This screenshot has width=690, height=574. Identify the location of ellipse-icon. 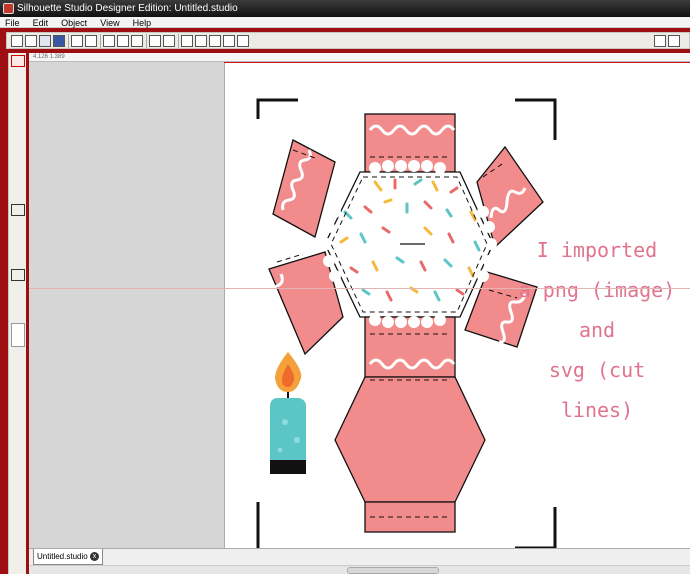
(18, 148).